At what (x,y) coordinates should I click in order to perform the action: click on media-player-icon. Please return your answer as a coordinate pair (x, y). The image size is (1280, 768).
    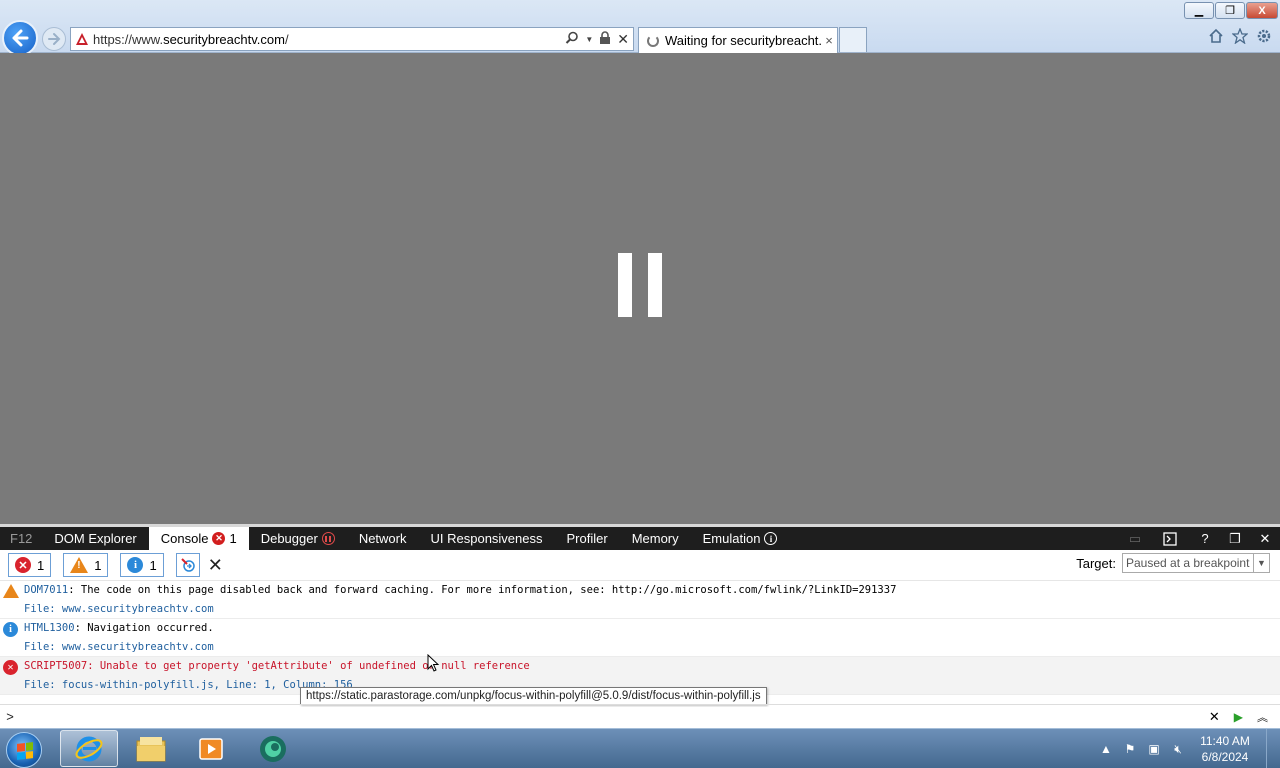
    Looking at the image, I should click on (211, 748).